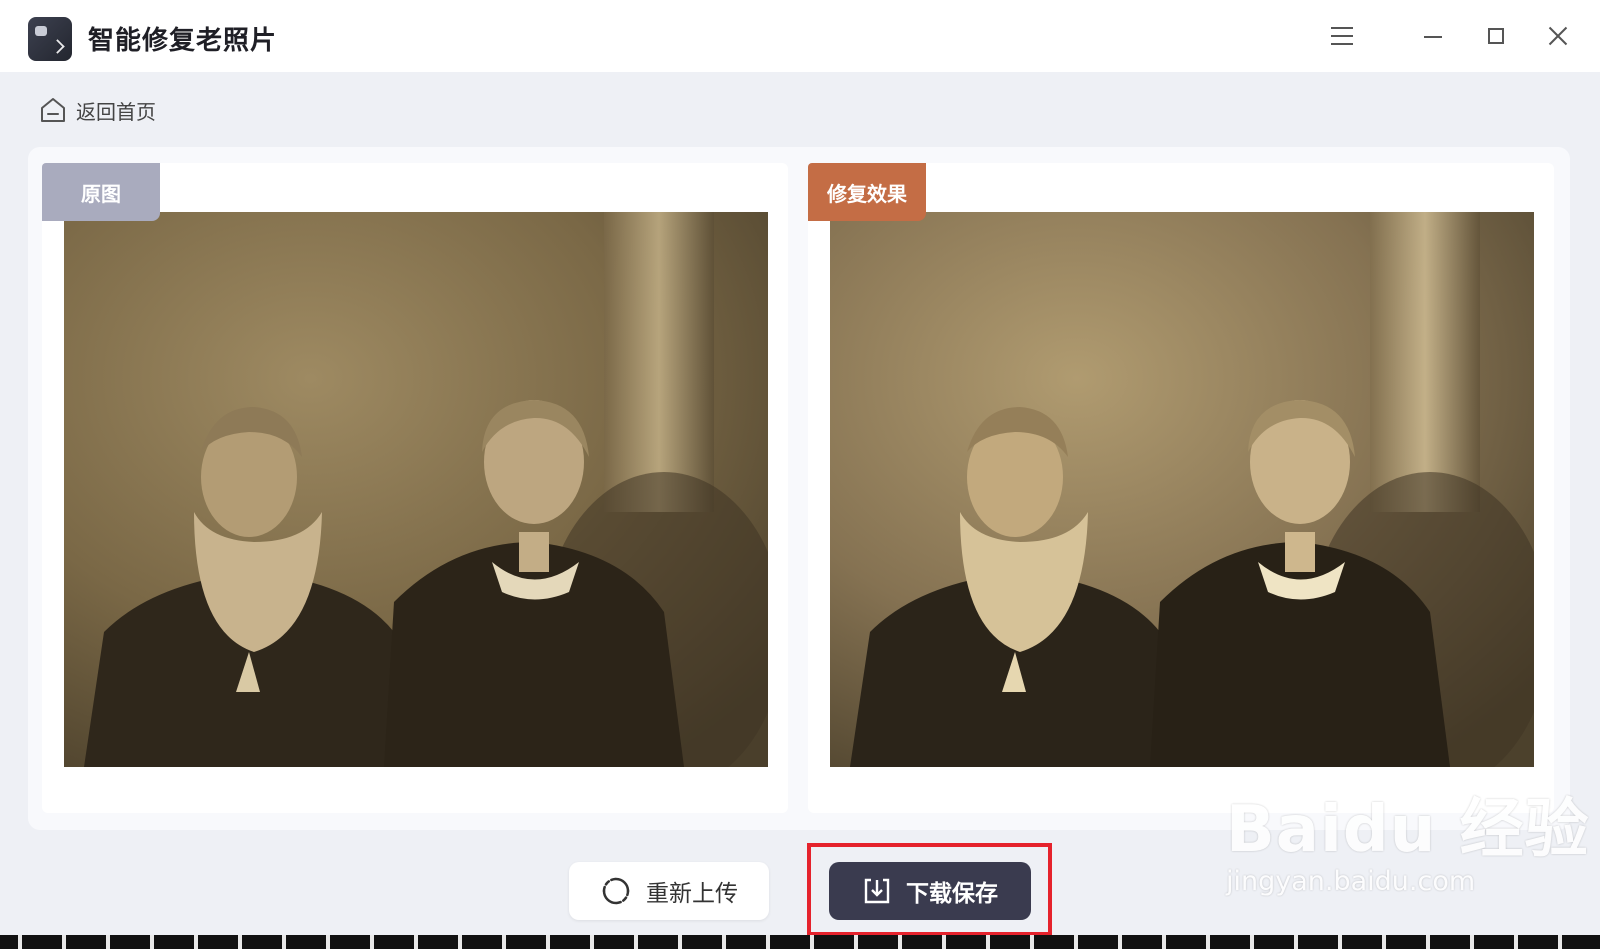  Describe the element at coordinates (877, 891) in the screenshot. I see `download-icon` at that location.